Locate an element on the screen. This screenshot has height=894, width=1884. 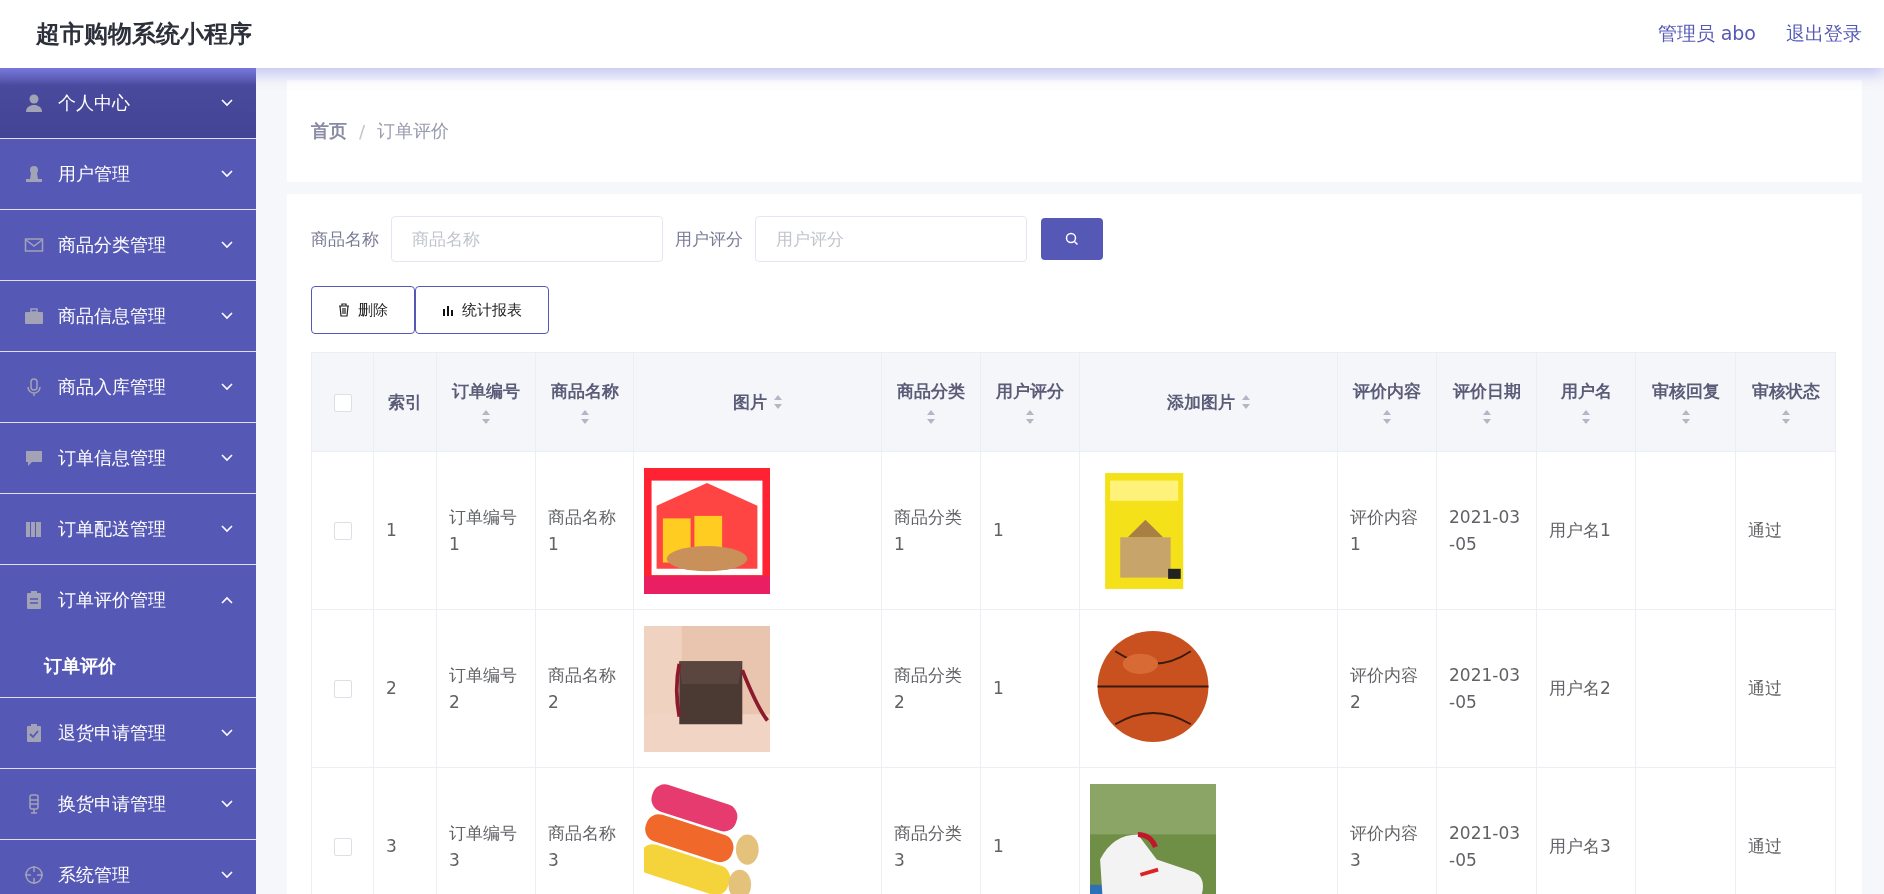
table-cell: 2 is located at coordinates (391, 688).